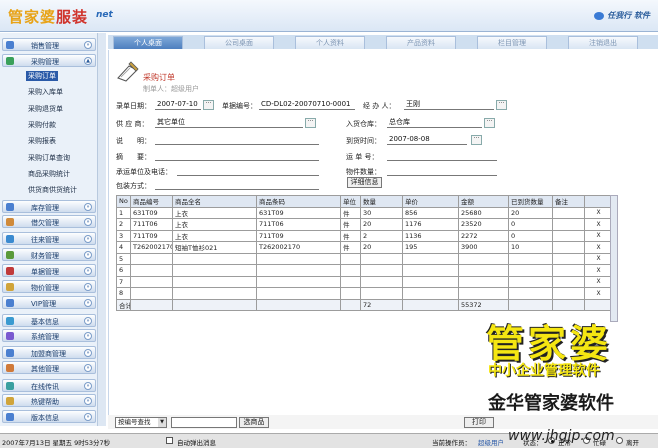 The width and height of the screenshot is (658, 448). Describe the element at coordinates (123, 212) in the screenshot. I see `grid-cell: 1` at that location.